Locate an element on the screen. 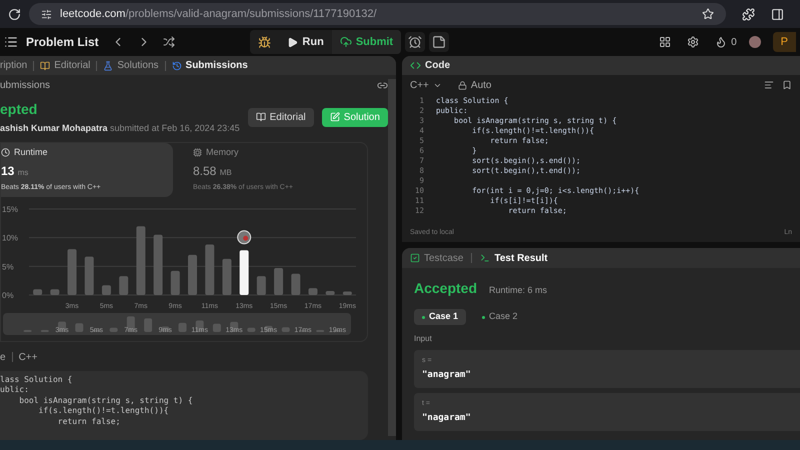  edit-icon is located at coordinates (335, 117).